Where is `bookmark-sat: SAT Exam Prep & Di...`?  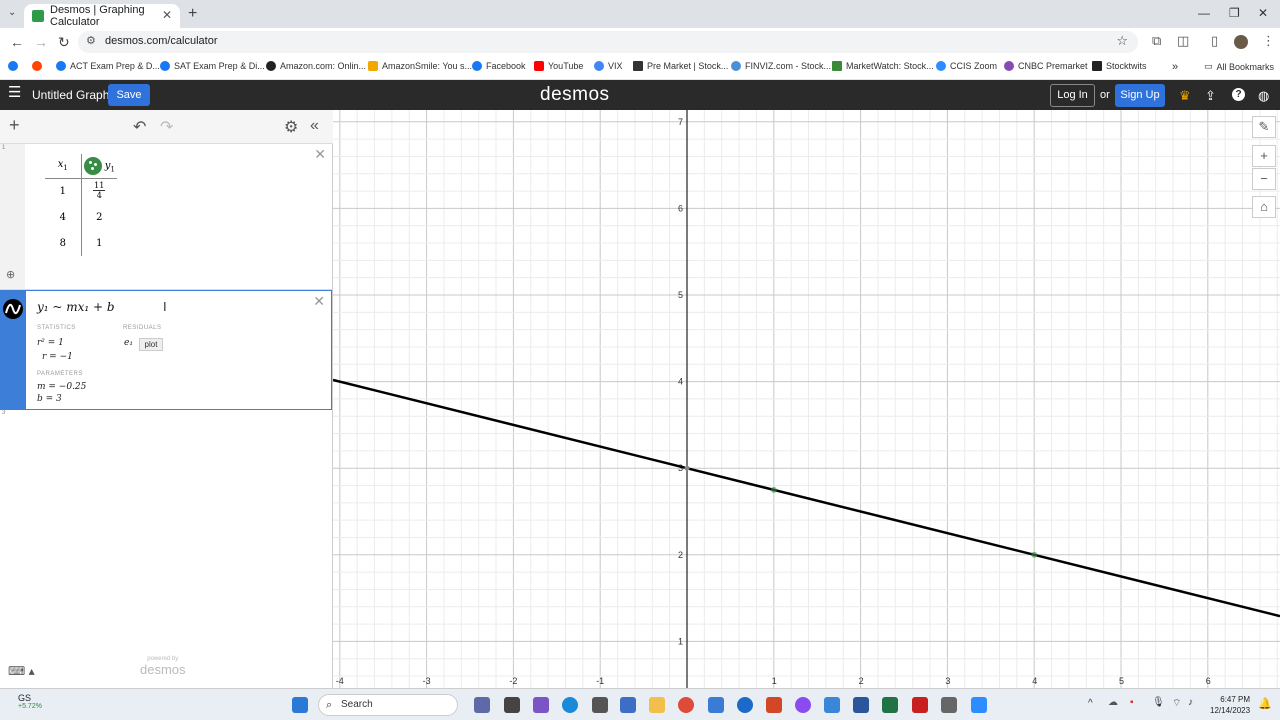 bookmark-sat: SAT Exam Prep & Di... is located at coordinates (212, 66).